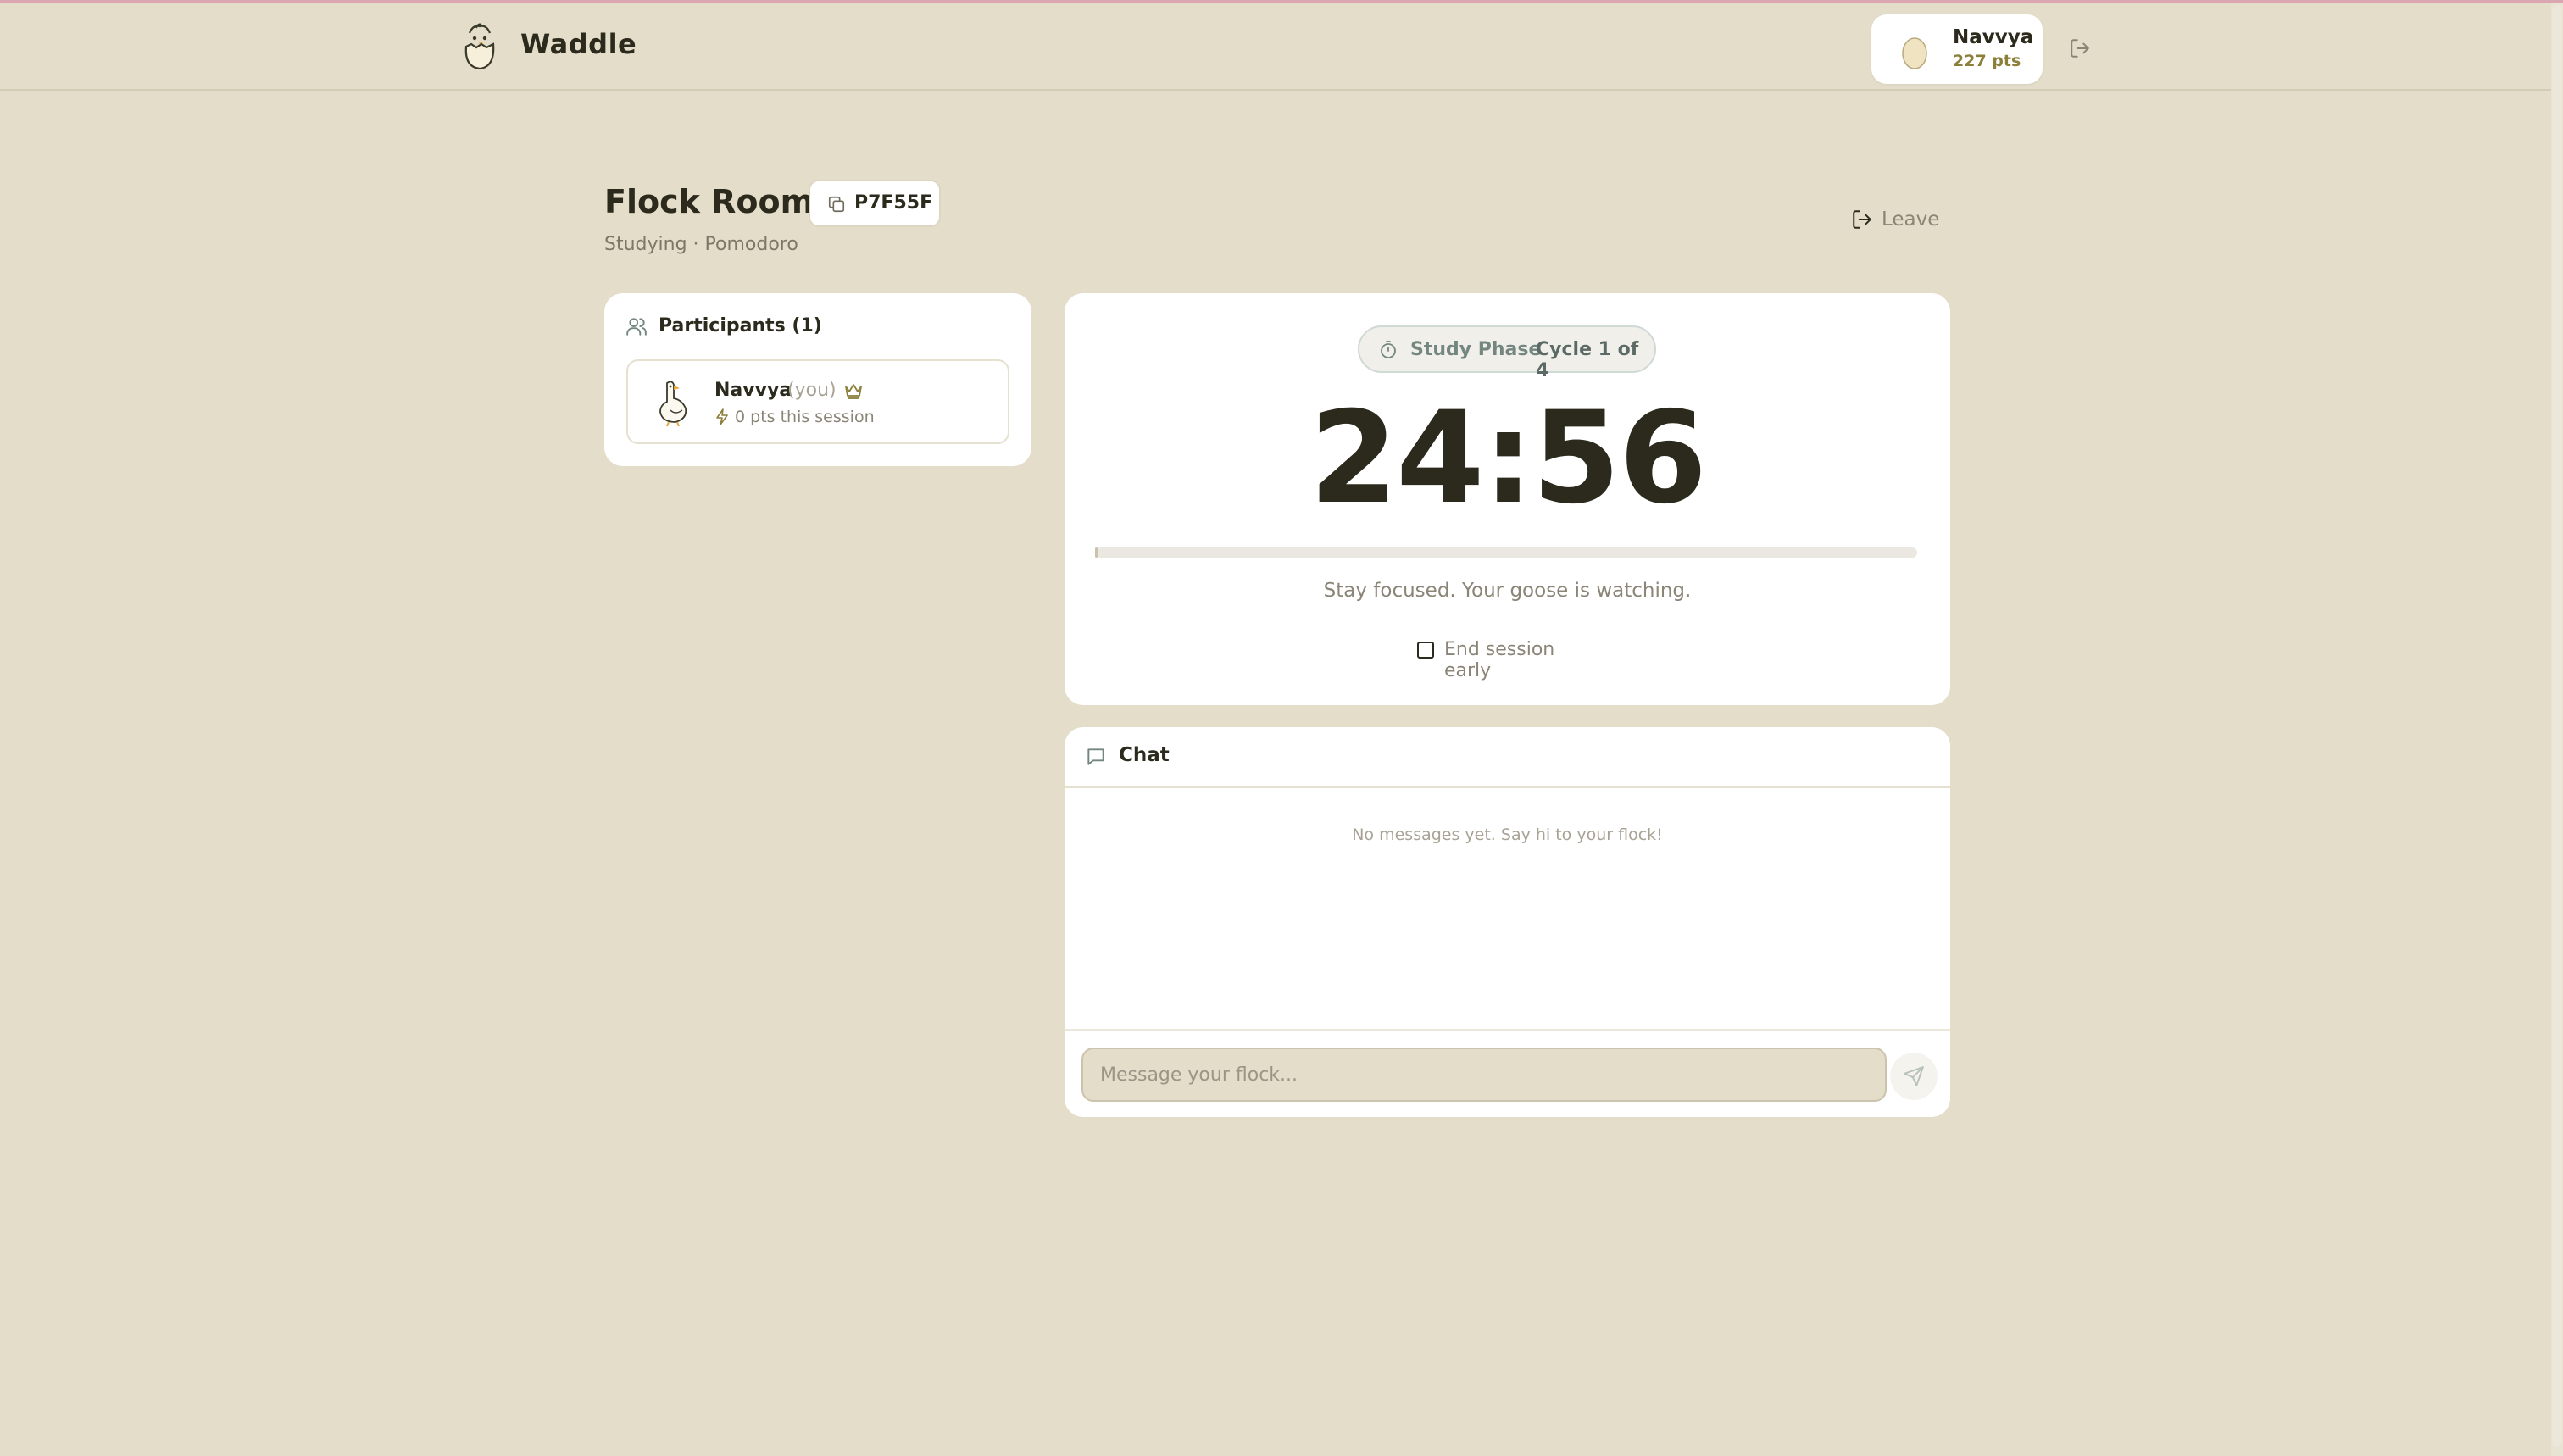 The width and height of the screenshot is (2563, 1456). What do you see at coordinates (1507, 834) in the screenshot?
I see `chat-empty-state: No messages yet. Say hi to your flock!` at bounding box center [1507, 834].